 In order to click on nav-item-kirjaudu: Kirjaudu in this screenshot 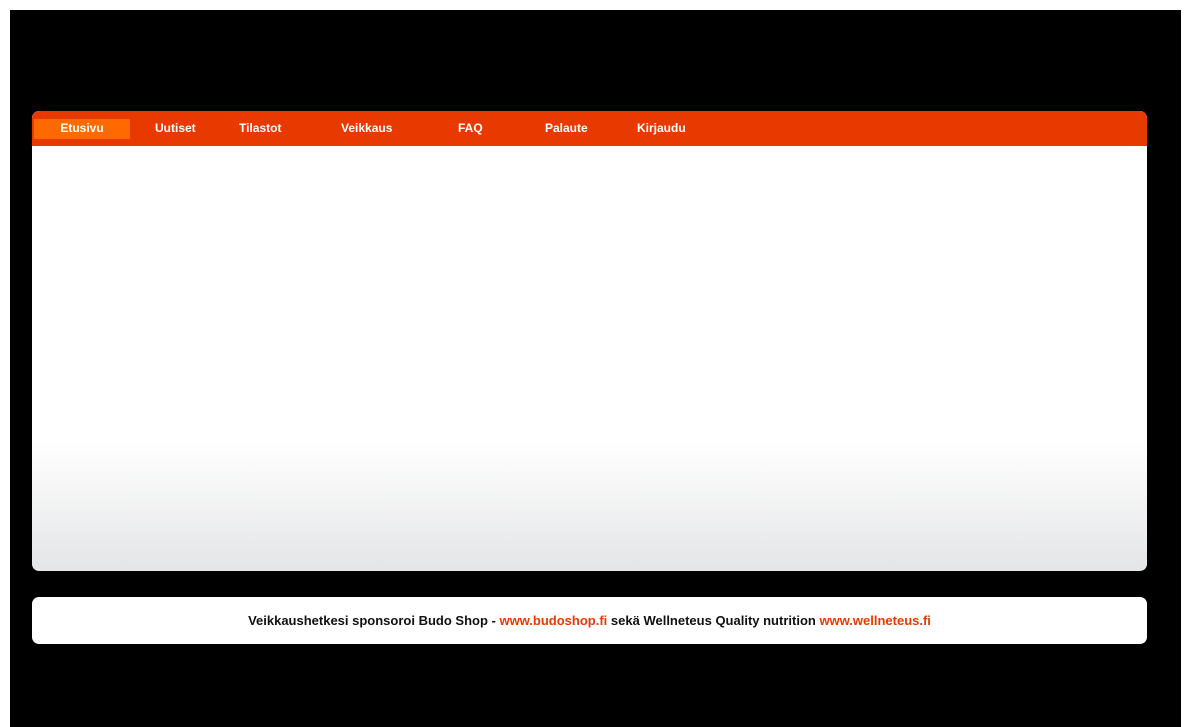, I will do `click(661, 129)`.